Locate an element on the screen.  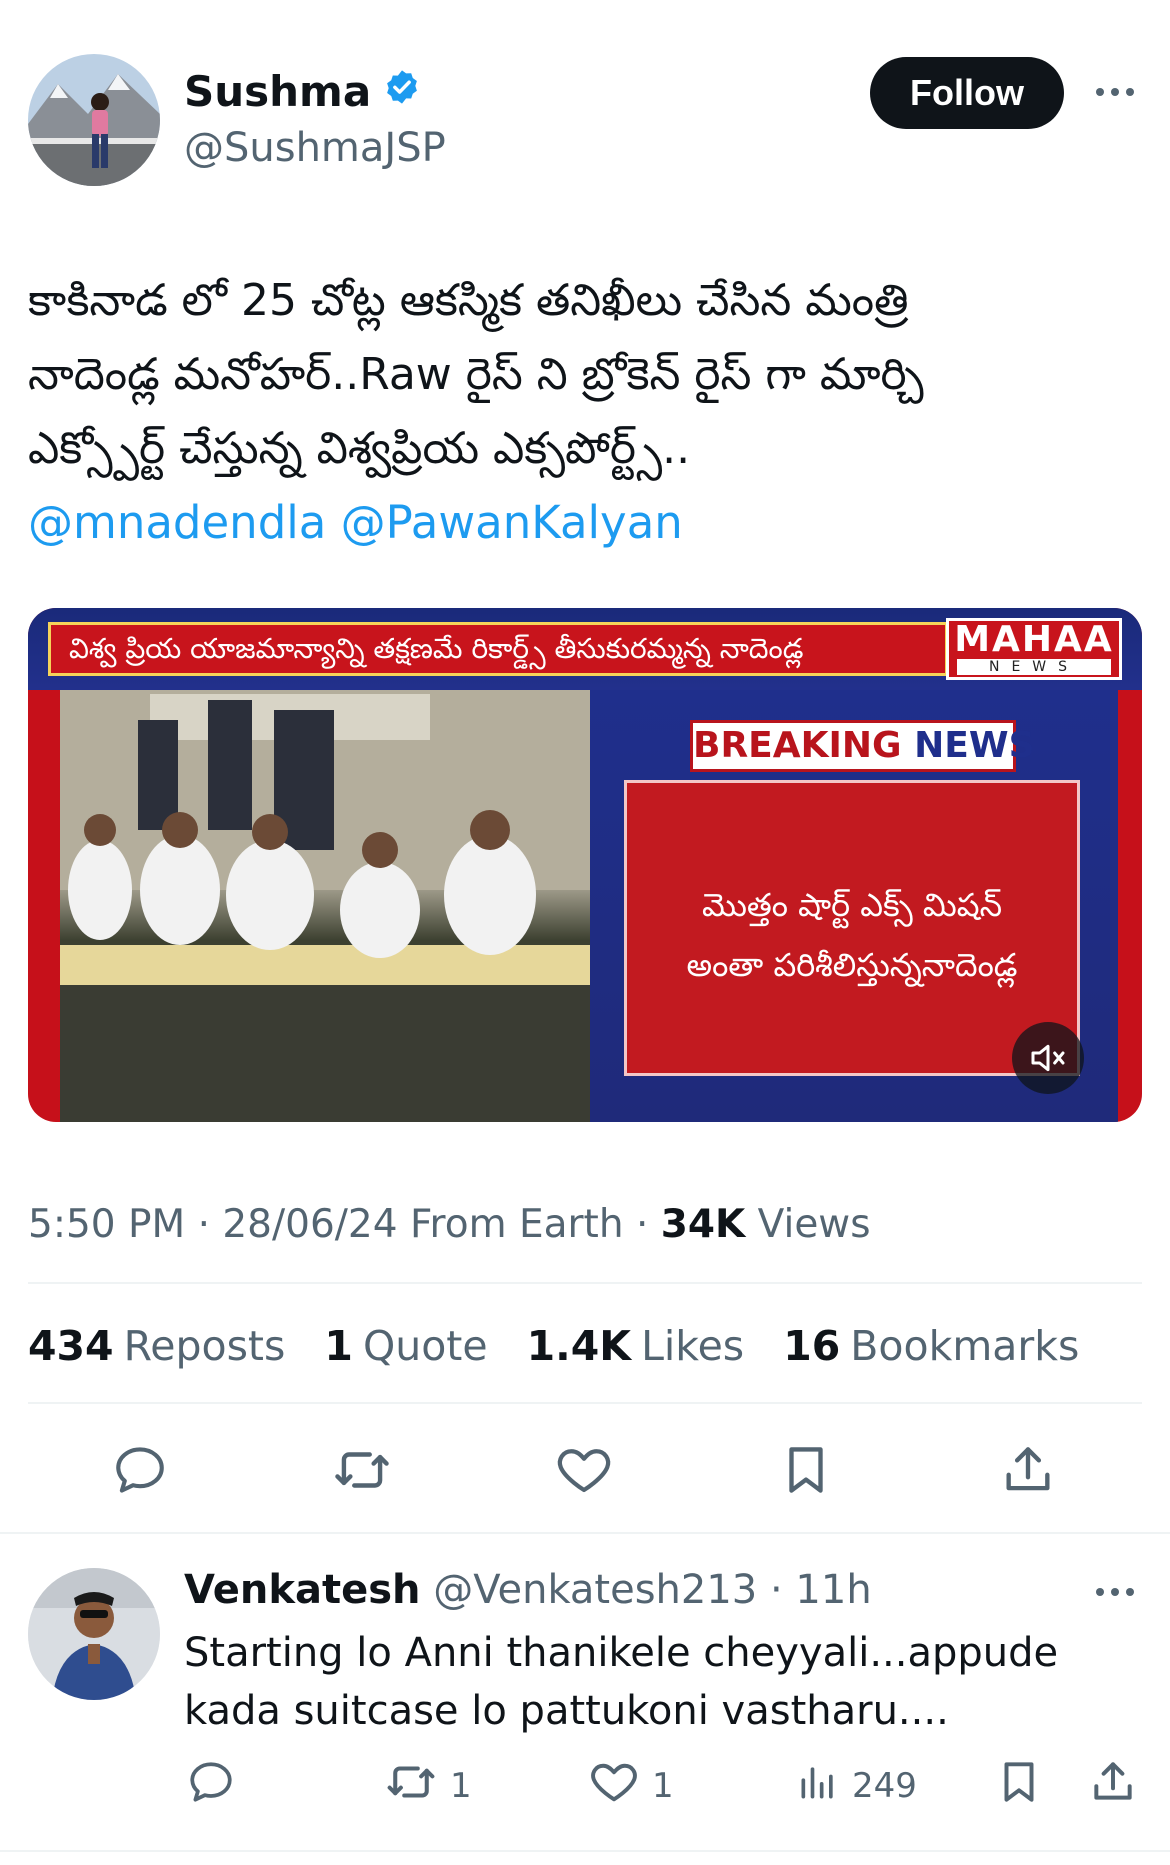
breaking-news-line: మొత్తం షార్ట్ ఎక్స్ మిషన్ is located at coordinates (852, 905).